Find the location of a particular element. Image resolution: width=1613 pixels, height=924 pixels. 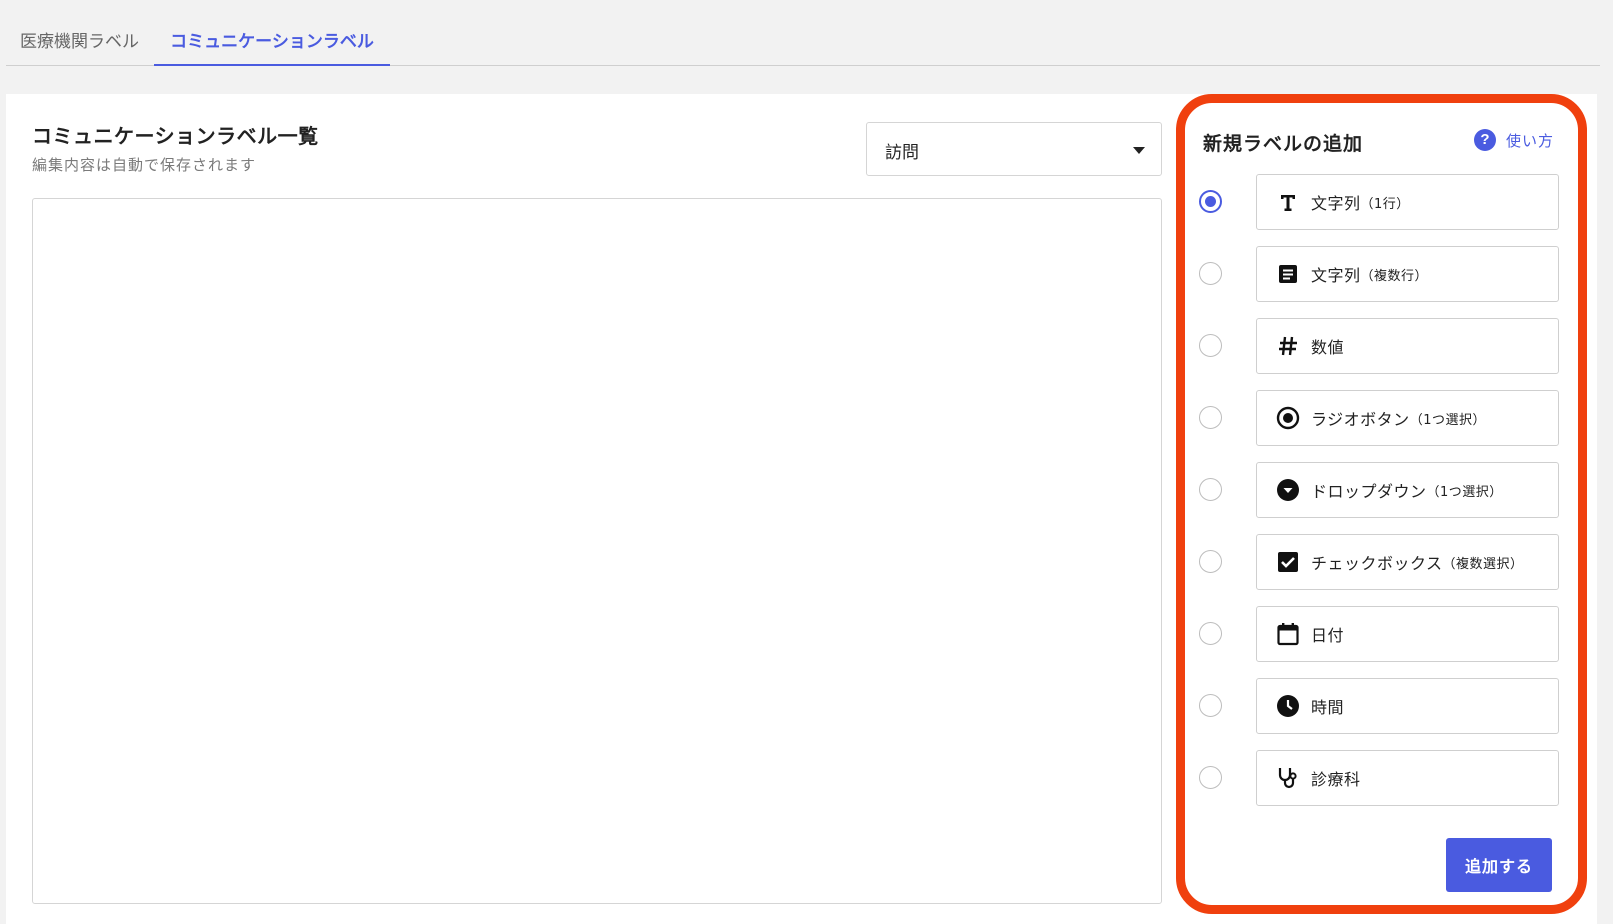

dropdown-icon is located at coordinates (1288, 490).